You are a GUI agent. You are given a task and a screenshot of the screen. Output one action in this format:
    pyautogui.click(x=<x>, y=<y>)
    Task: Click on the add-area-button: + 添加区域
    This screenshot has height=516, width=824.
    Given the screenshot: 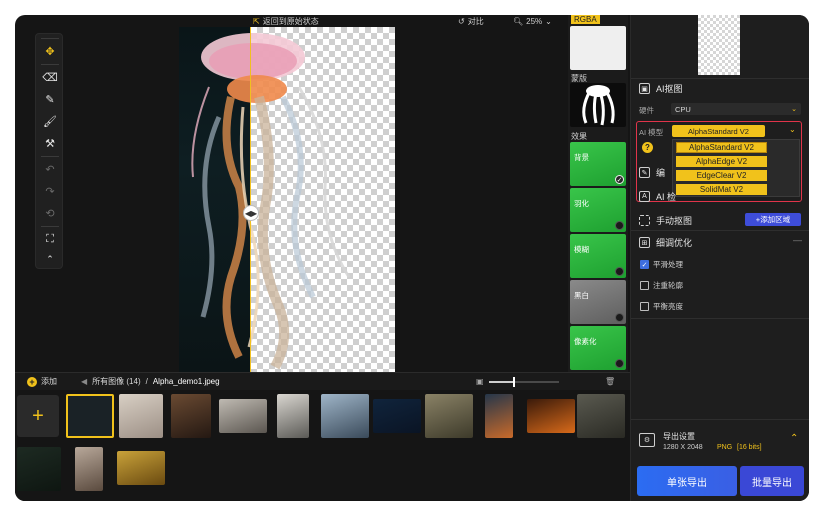 What is the action you would take?
    pyautogui.click(x=773, y=219)
    